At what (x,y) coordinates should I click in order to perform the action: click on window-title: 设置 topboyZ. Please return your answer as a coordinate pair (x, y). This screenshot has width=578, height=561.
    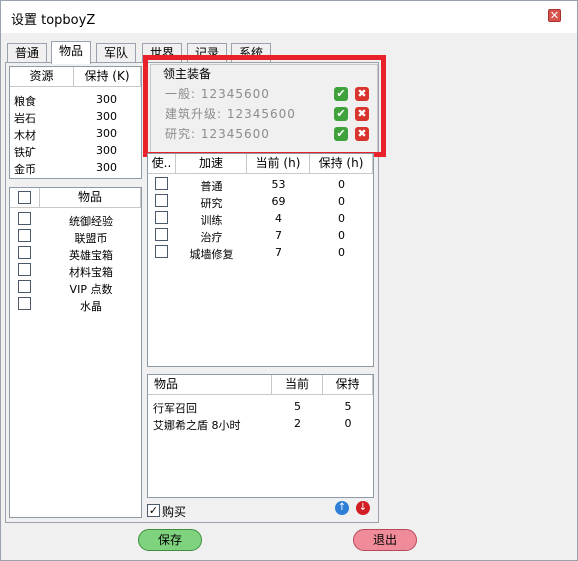
    Looking at the image, I should click on (53, 20).